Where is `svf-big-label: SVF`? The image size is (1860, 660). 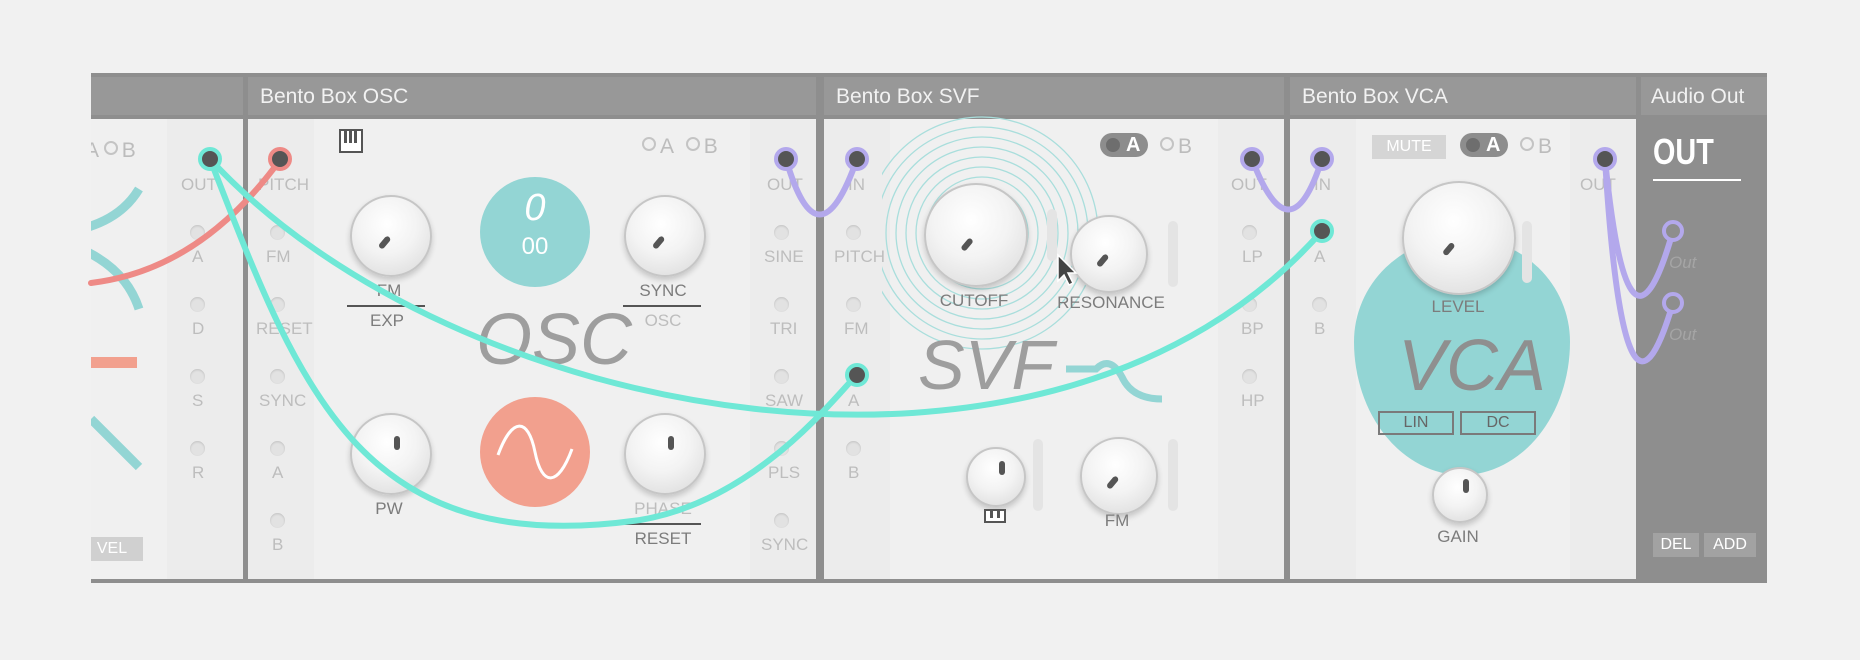
svf-big-label: SVF is located at coordinates (986, 365).